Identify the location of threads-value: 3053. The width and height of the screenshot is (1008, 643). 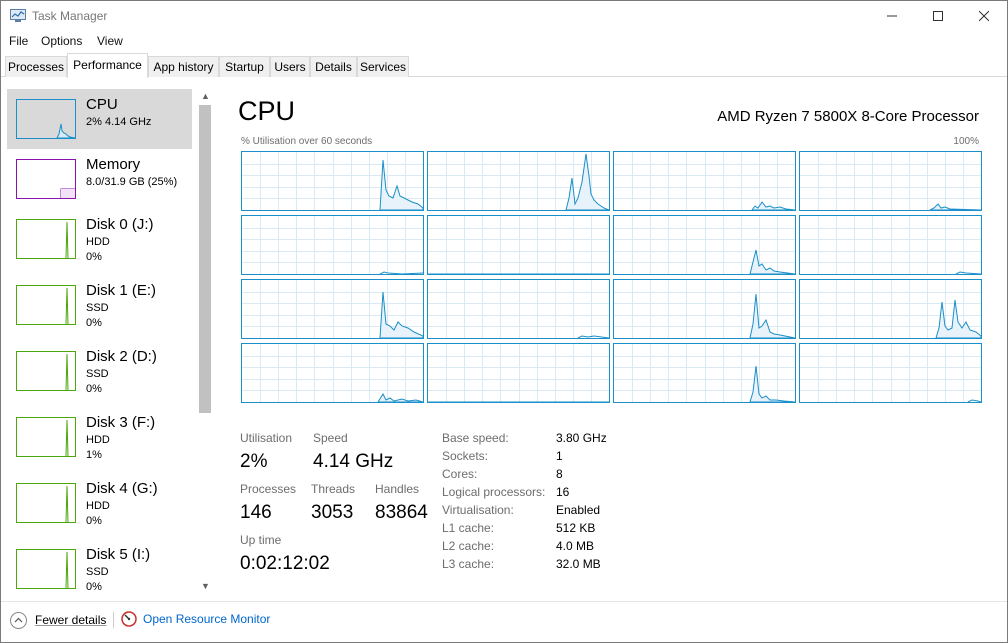
(332, 512).